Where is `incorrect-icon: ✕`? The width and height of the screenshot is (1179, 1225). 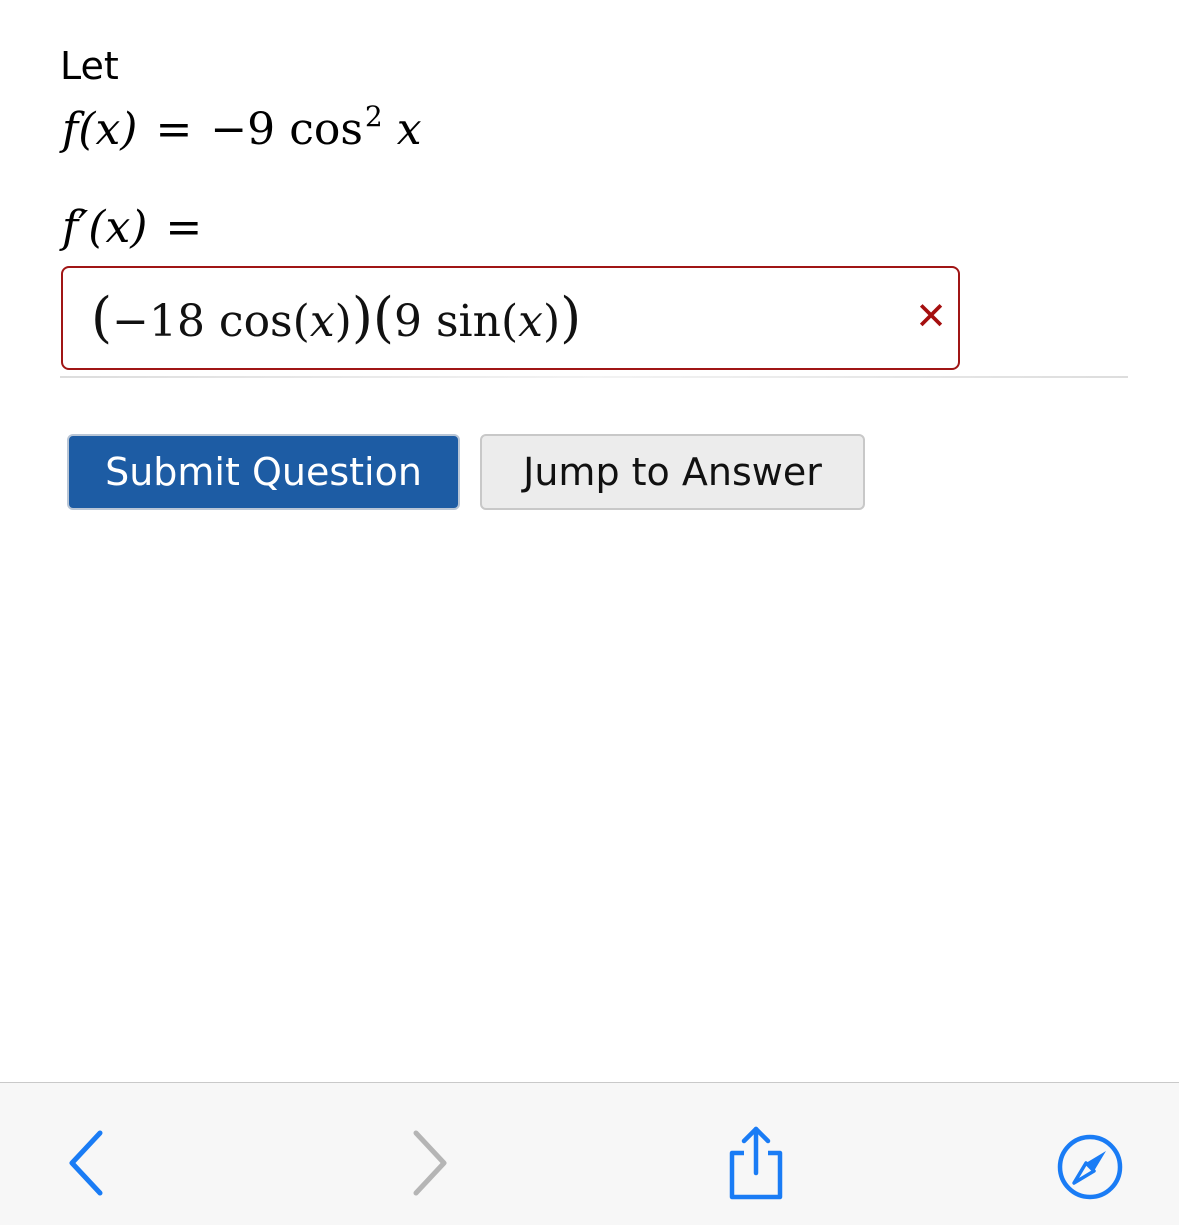
incorrect-icon: ✕ is located at coordinates (931, 316).